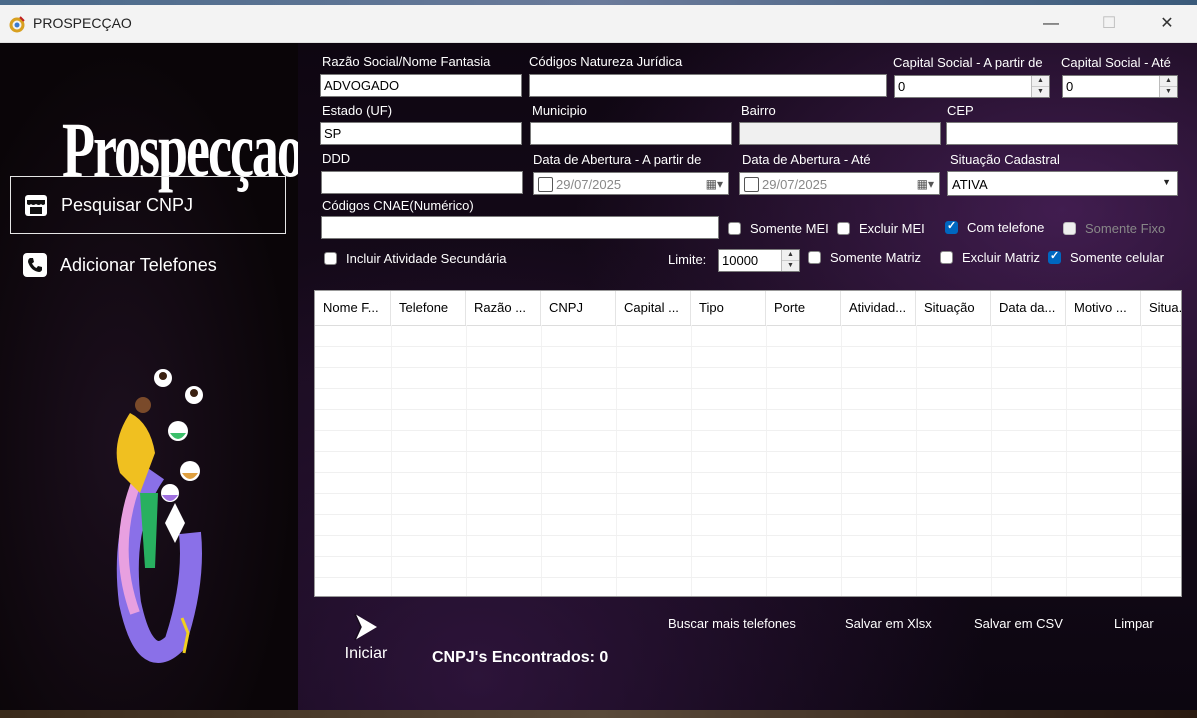  Describe the element at coordinates (631, 133) in the screenshot. I see `municipio-input` at that location.